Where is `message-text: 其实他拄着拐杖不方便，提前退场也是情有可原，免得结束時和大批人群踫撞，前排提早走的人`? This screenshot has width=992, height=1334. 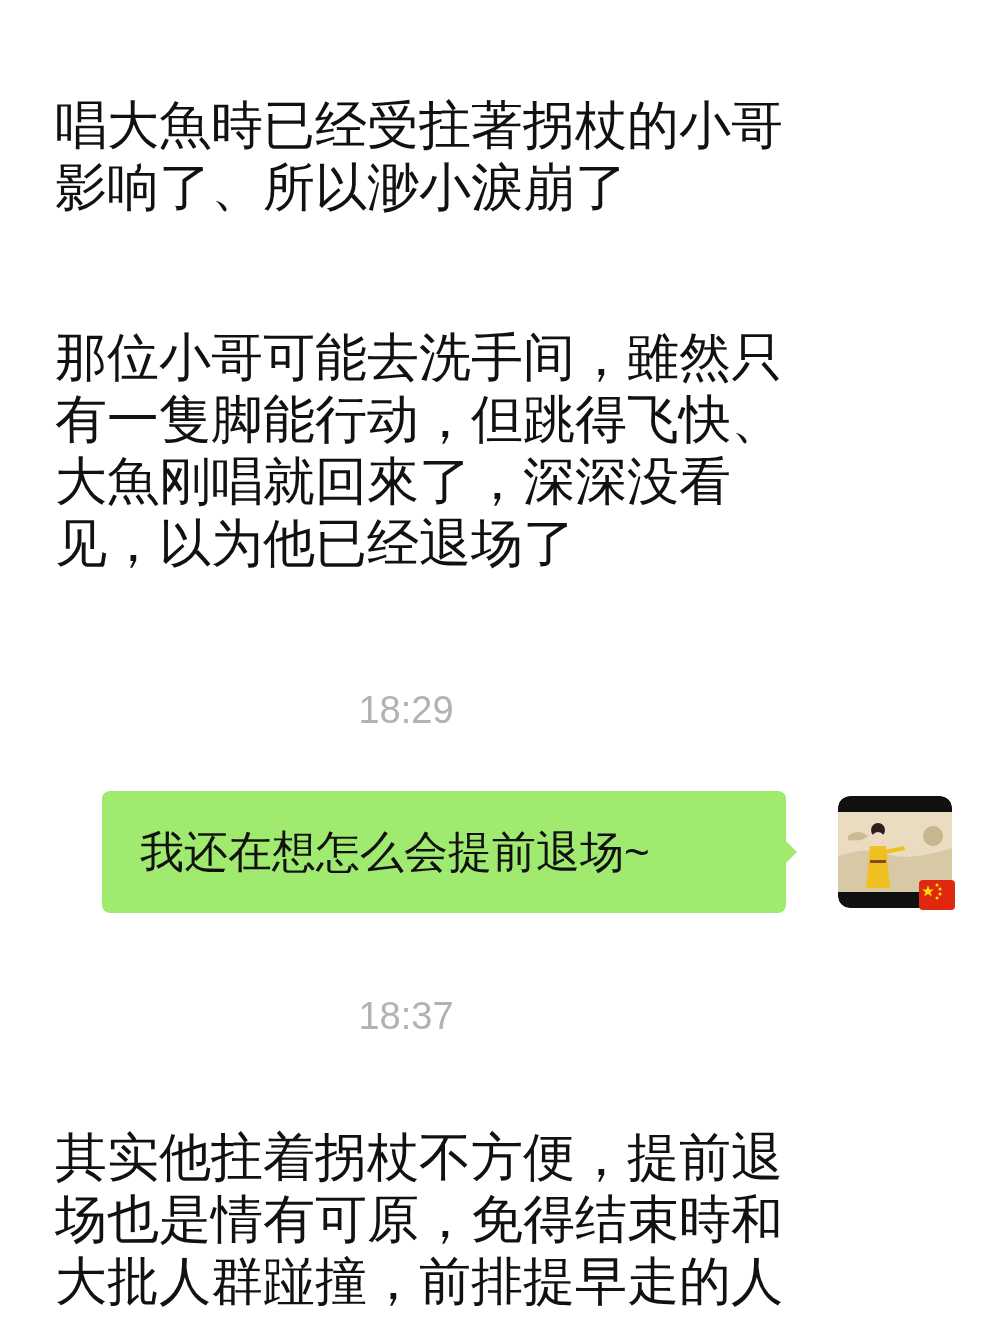
message-text: 其实他拄着拐杖不方便，提前退场也是情有可原，免得结束時和大批人群踫撞，前排提早走的人 is located at coordinates (419, 1219).